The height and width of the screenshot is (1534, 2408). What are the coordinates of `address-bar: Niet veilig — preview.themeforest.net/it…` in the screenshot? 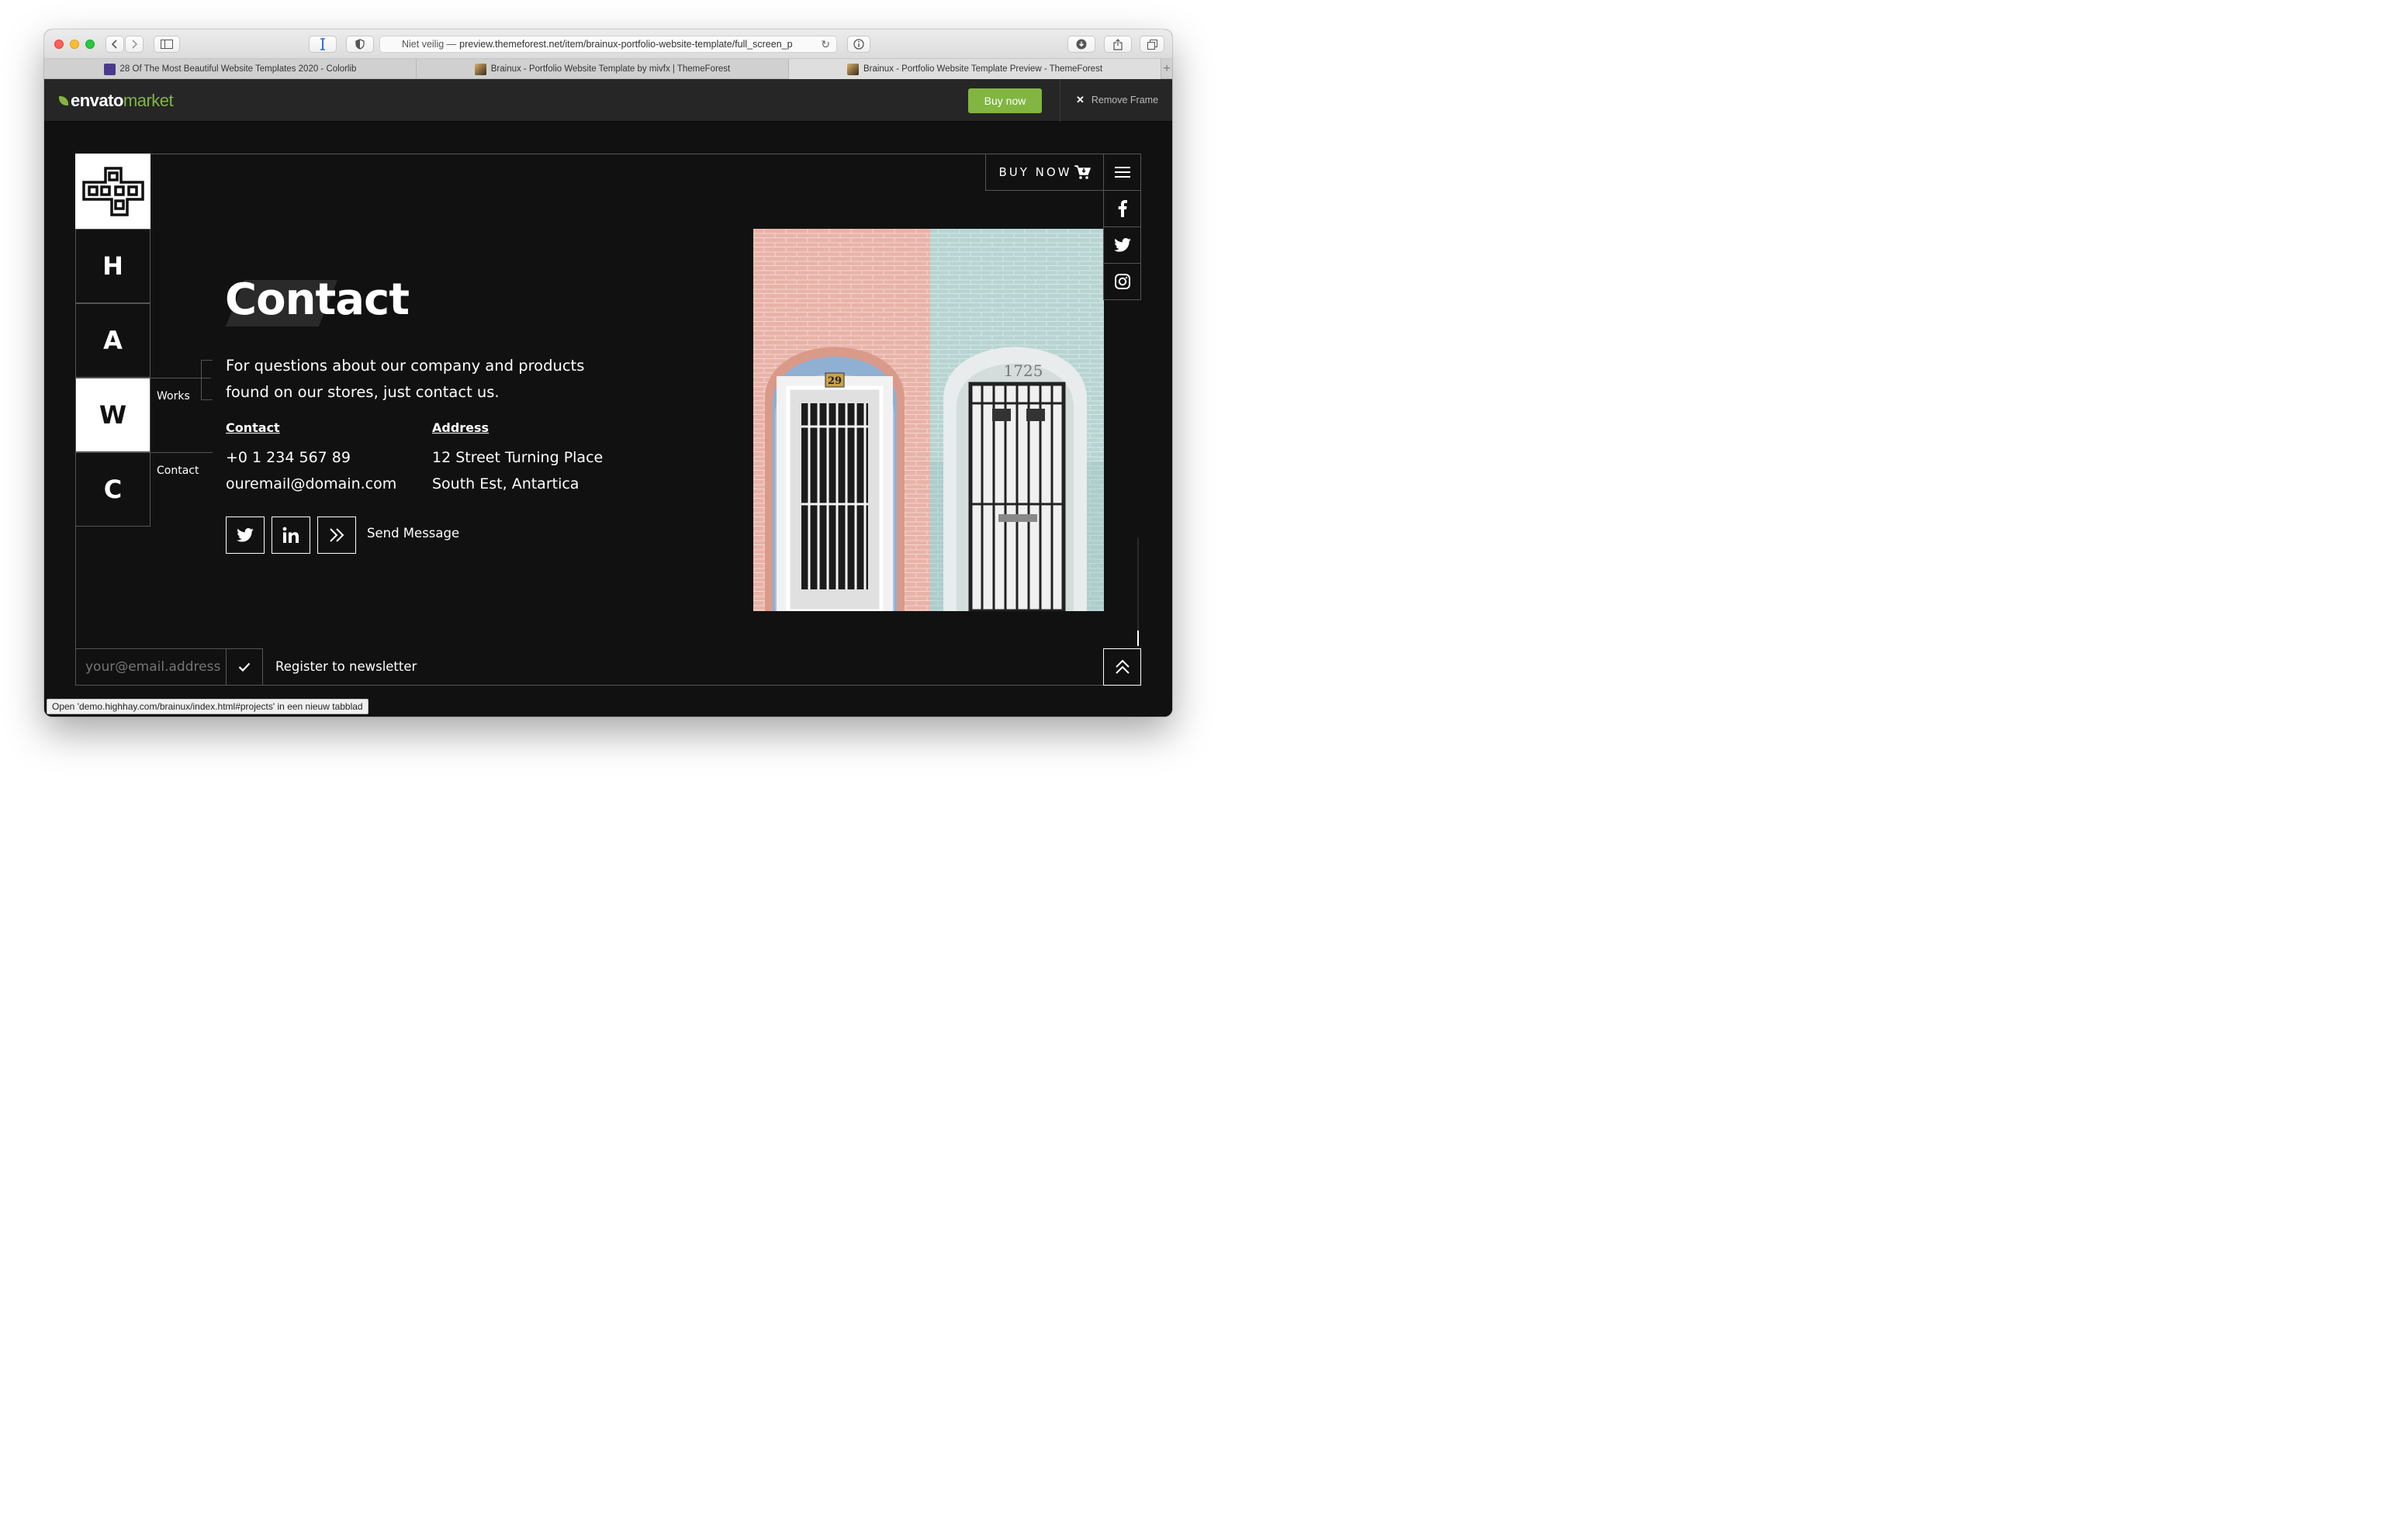 It's located at (608, 44).